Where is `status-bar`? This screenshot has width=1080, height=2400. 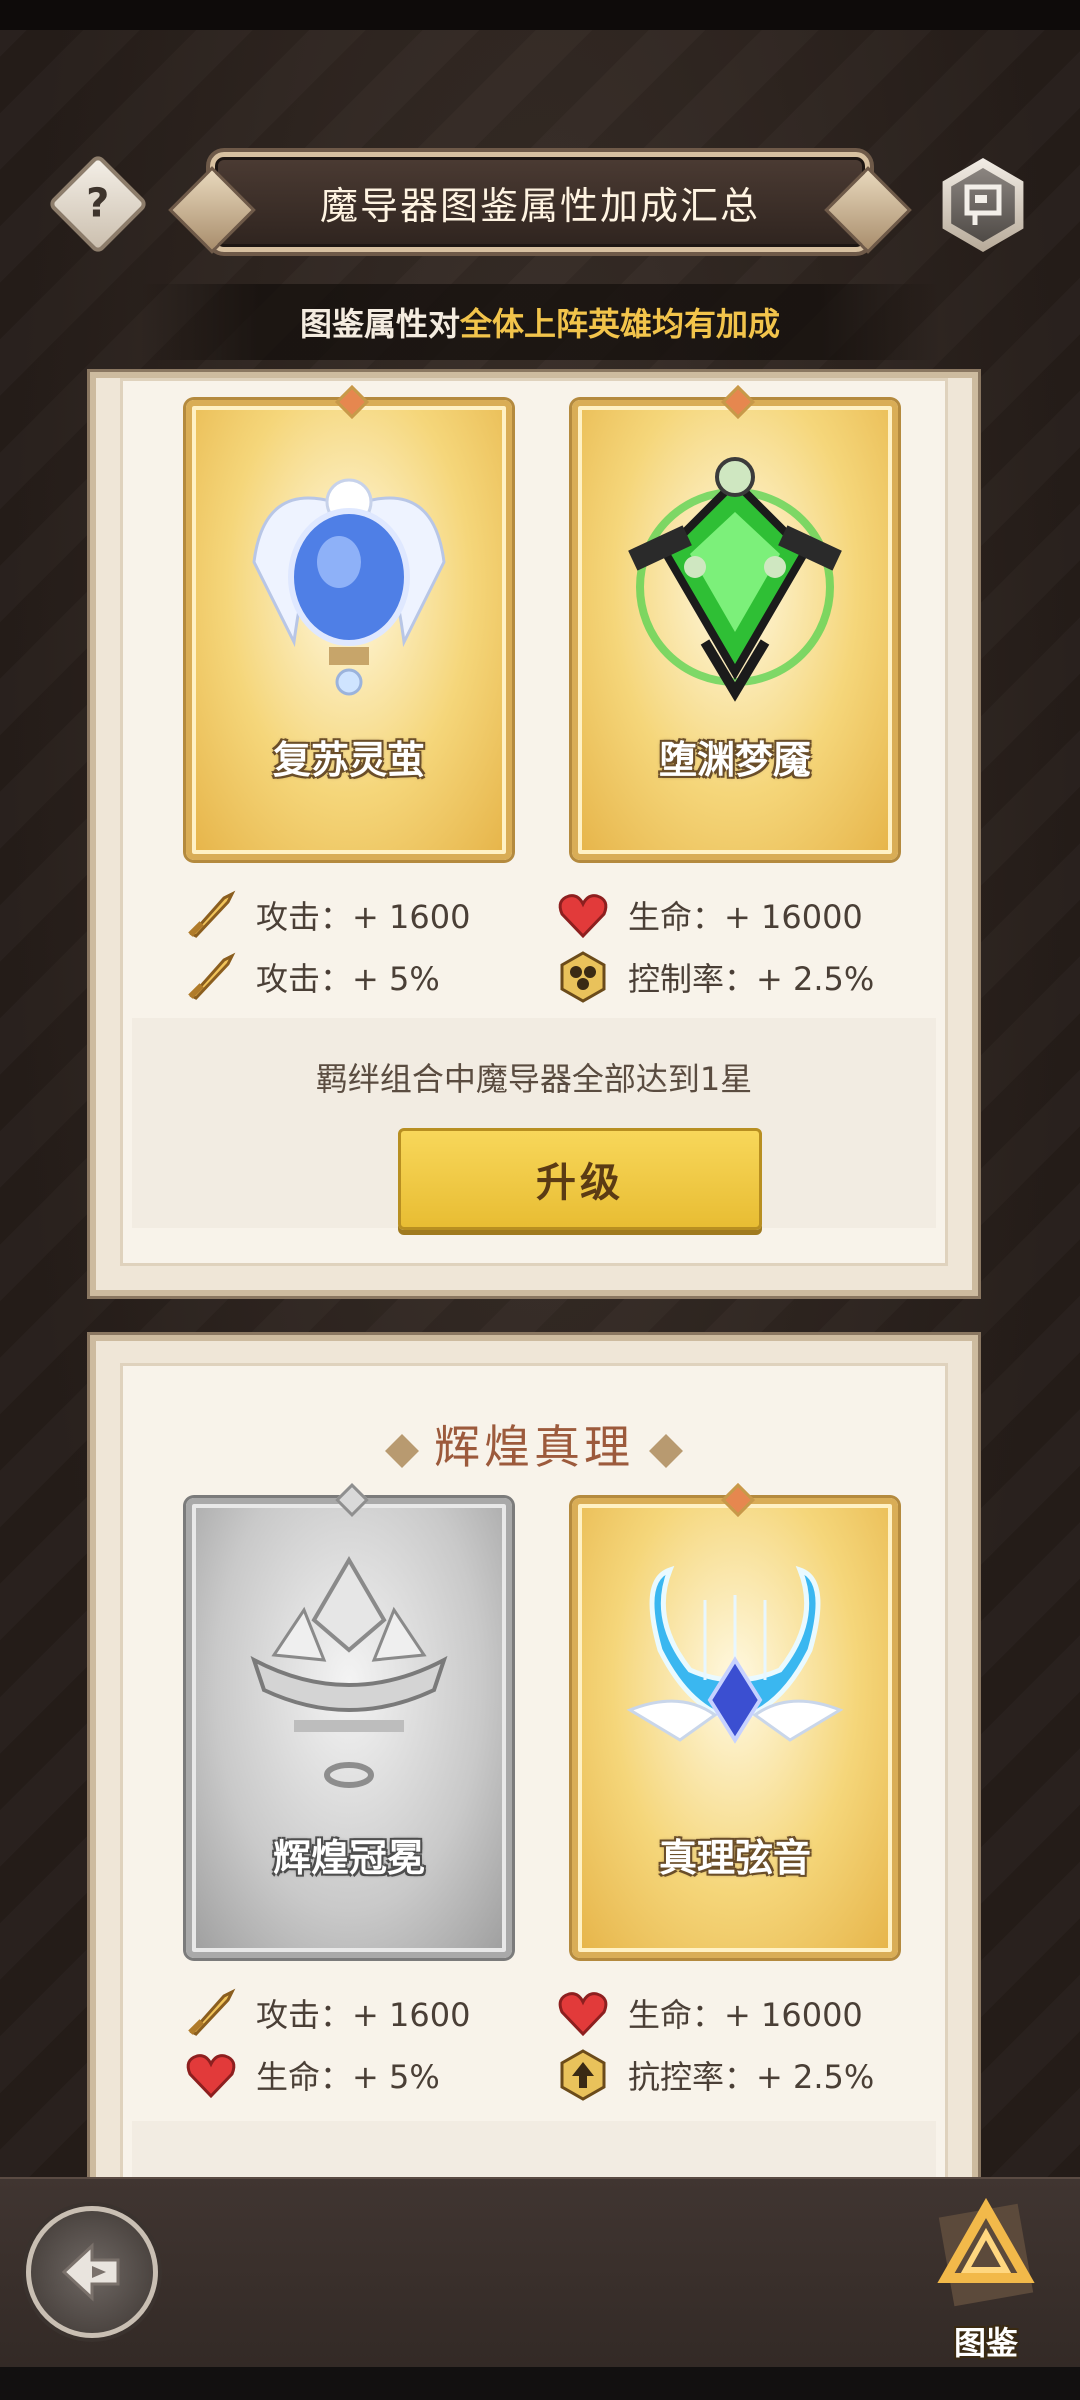
status-bar is located at coordinates (540, 15).